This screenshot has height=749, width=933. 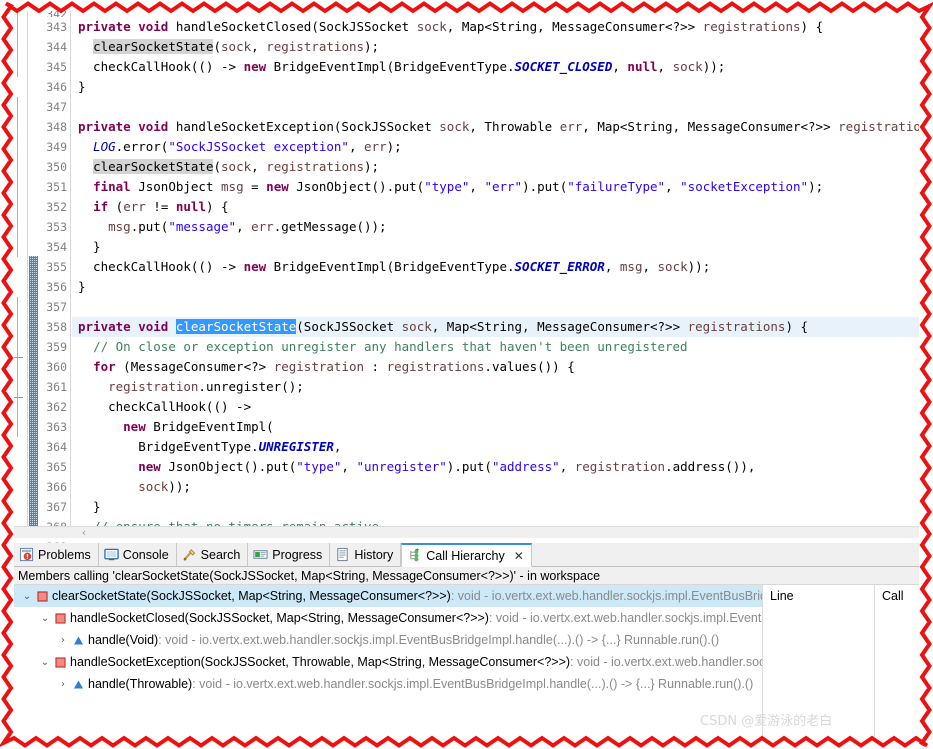 What do you see at coordinates (56, 227) in the screenshot?
I see `line-number: 353` at bounding box center [56, 227].